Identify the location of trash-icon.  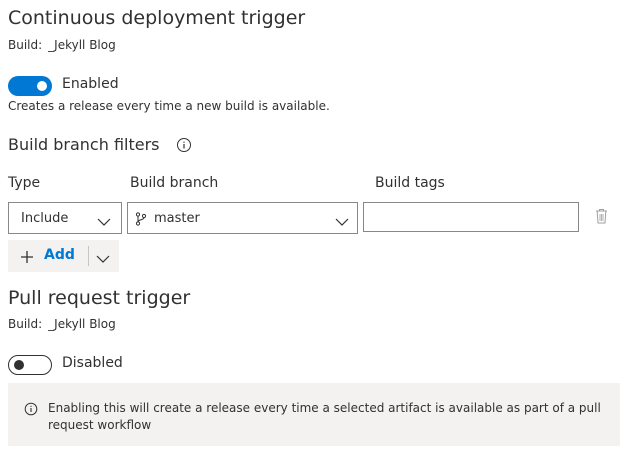
(601, 218).